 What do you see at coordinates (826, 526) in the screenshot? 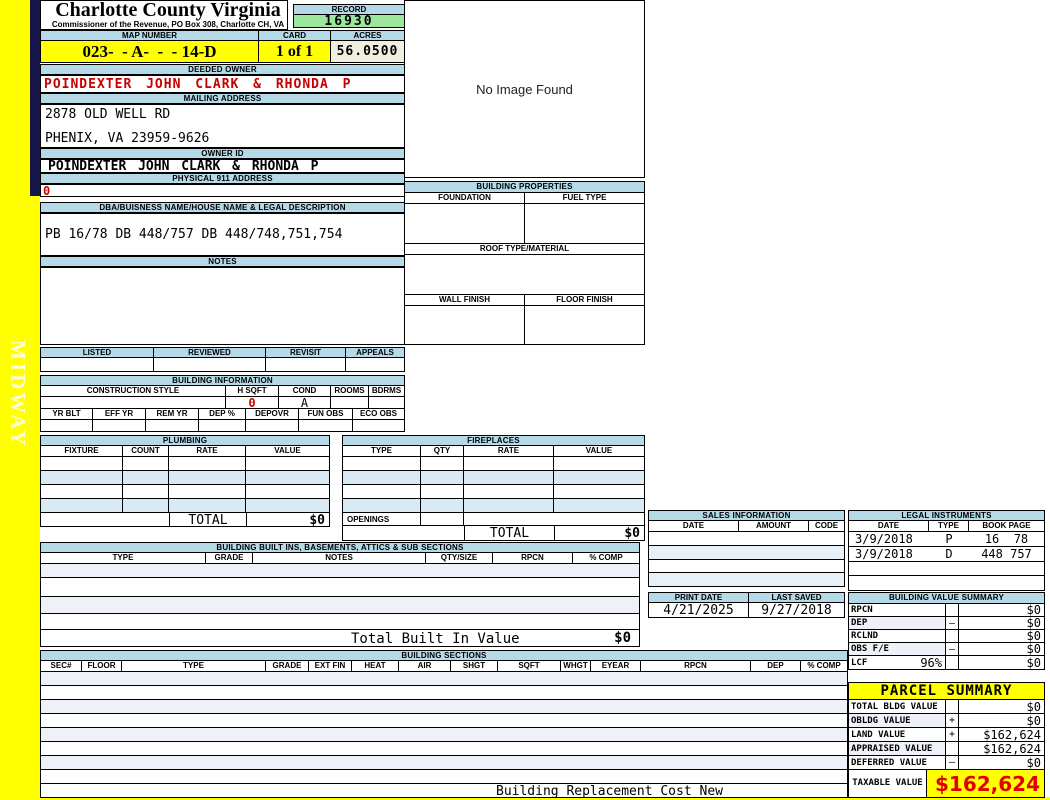
I see `sales-code-label: CODE` at bounding box center [826, 526].